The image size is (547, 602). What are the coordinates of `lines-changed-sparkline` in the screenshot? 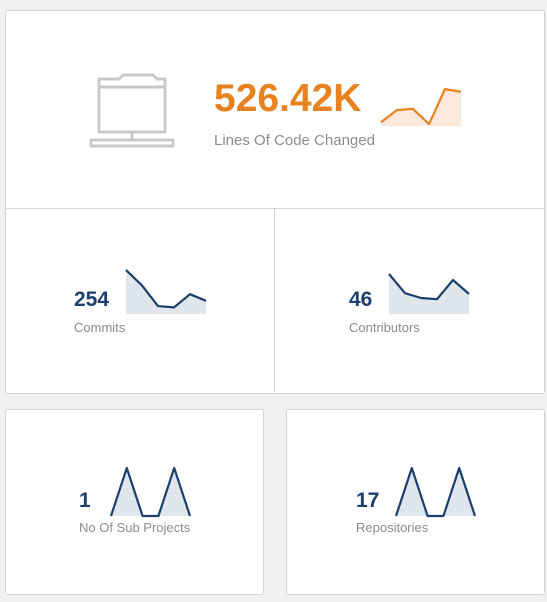 It's located at (421, 107).